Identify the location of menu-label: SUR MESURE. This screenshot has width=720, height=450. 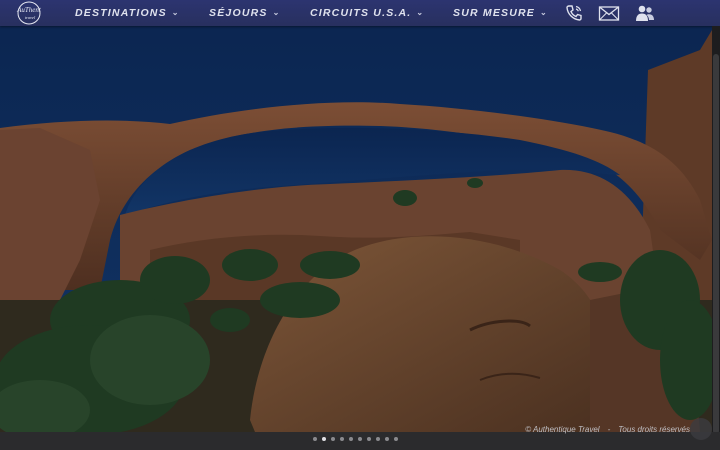
(494, 13).